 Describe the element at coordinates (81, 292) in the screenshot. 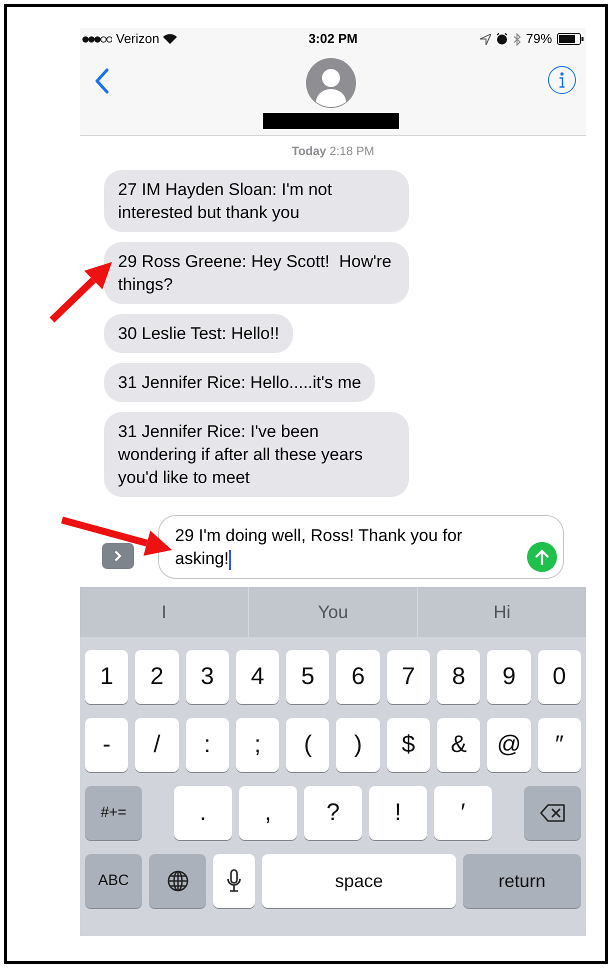

I see `annotation-arrow` at that location.